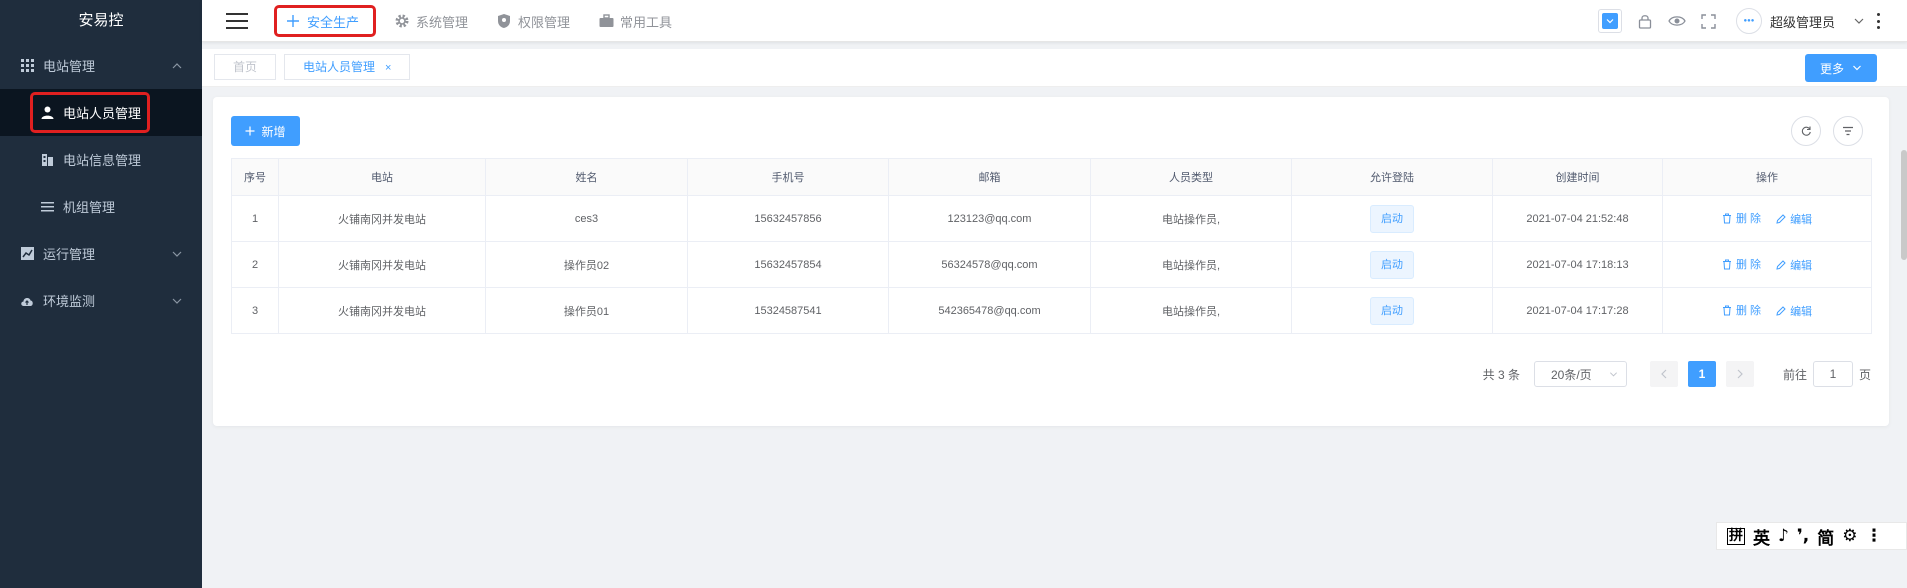 Image resolution: width=1907 pixels, height=588 pixels. I want to click on cell-actions: 删 除 编辑, so click(1767, 264).